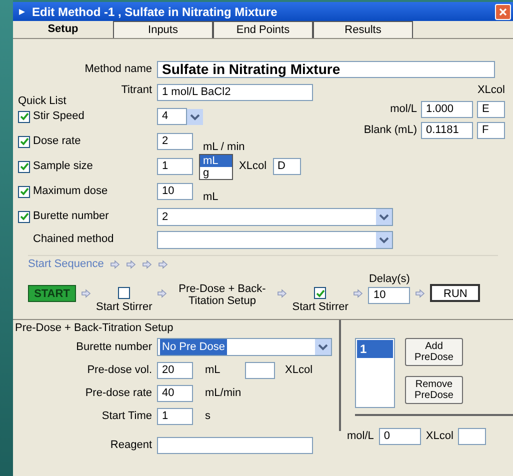  I want to click on close-button, so click(503, 12).